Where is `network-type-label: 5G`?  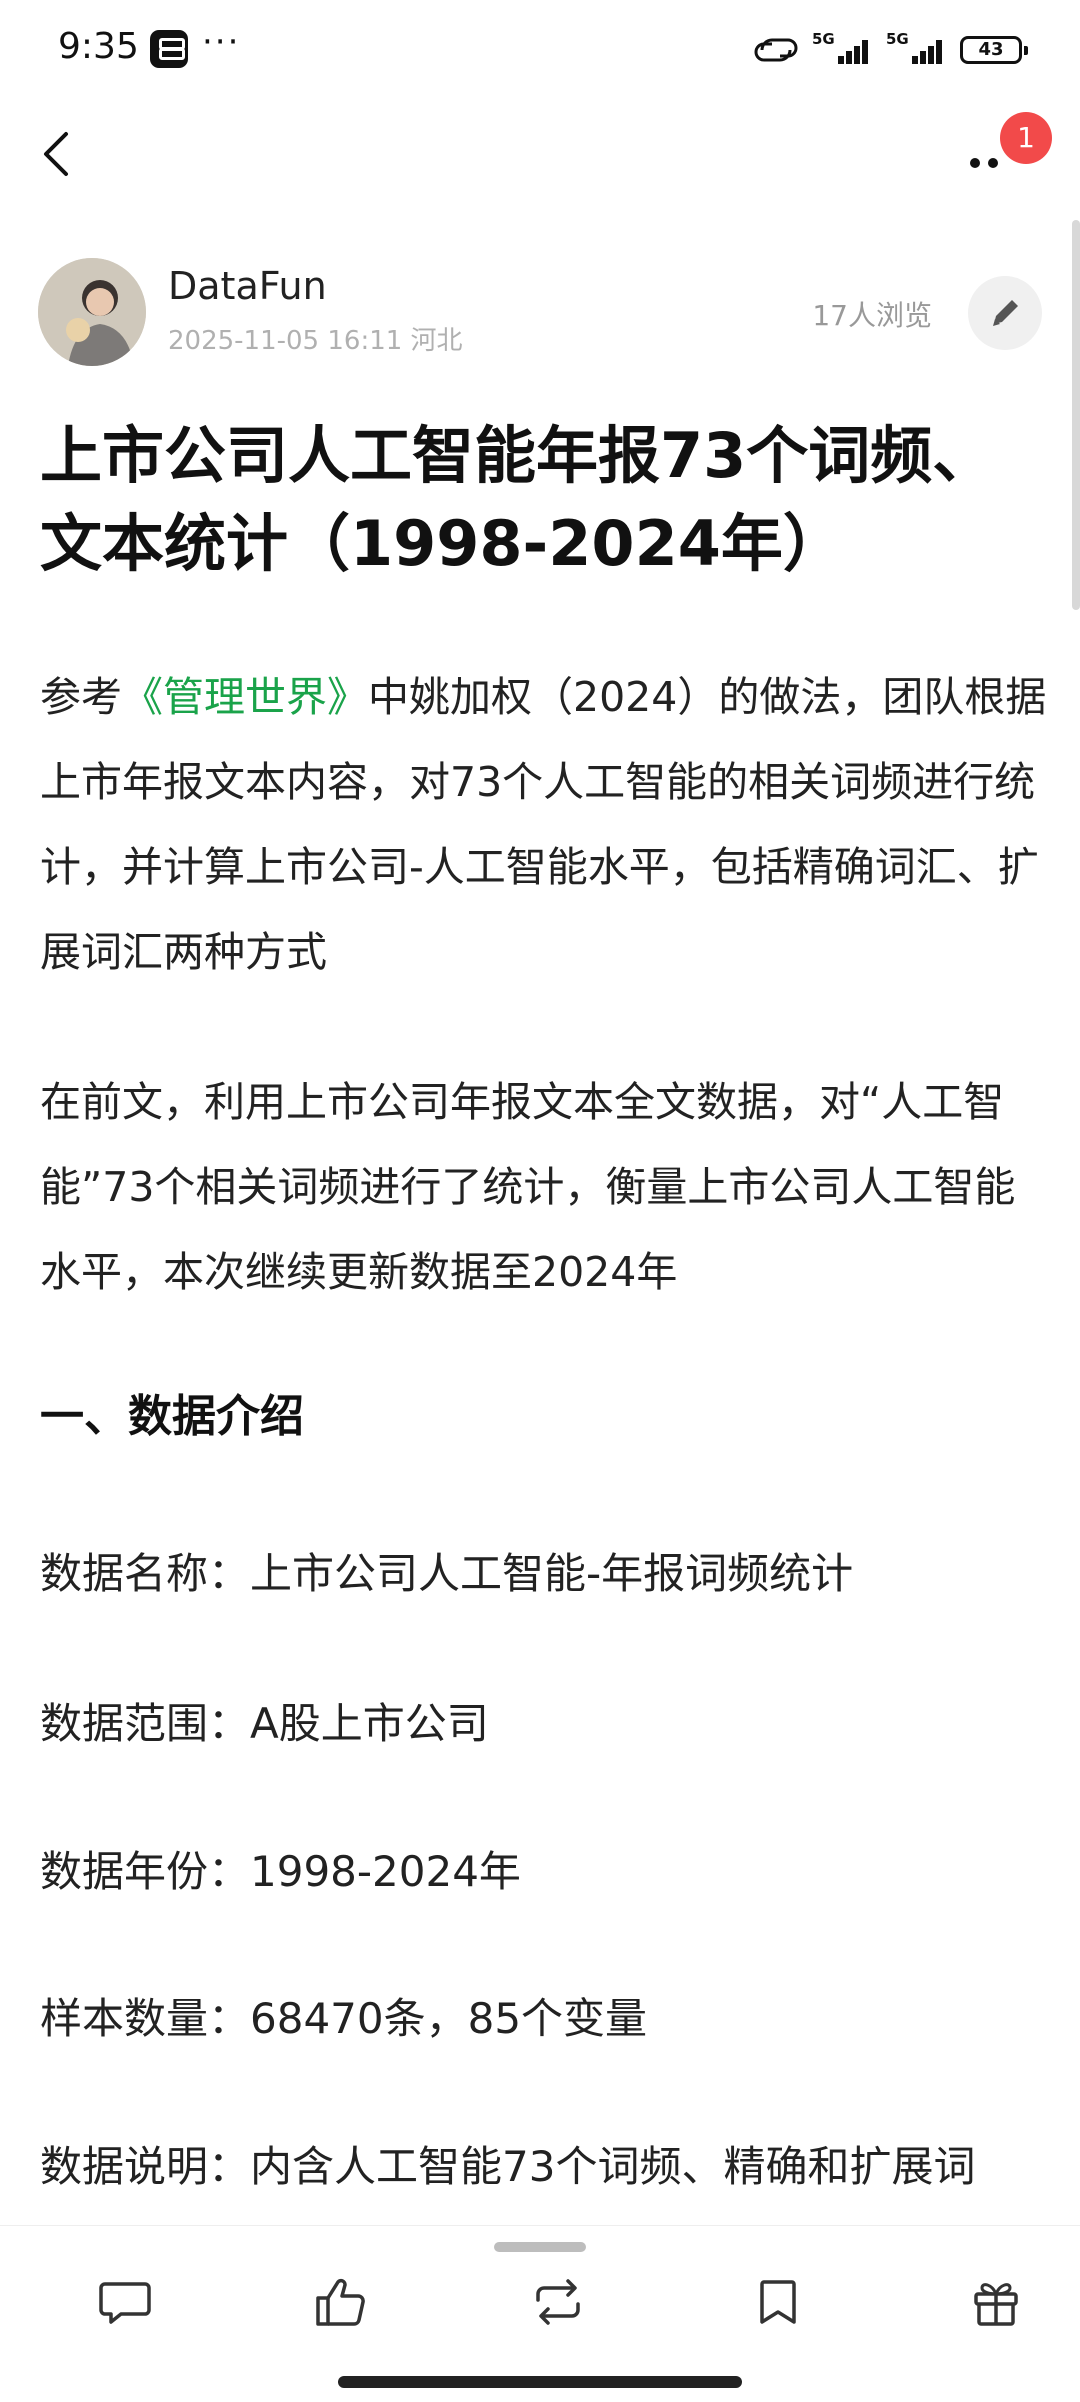 network-type-label: 5G is located at coordinates (823, 39).